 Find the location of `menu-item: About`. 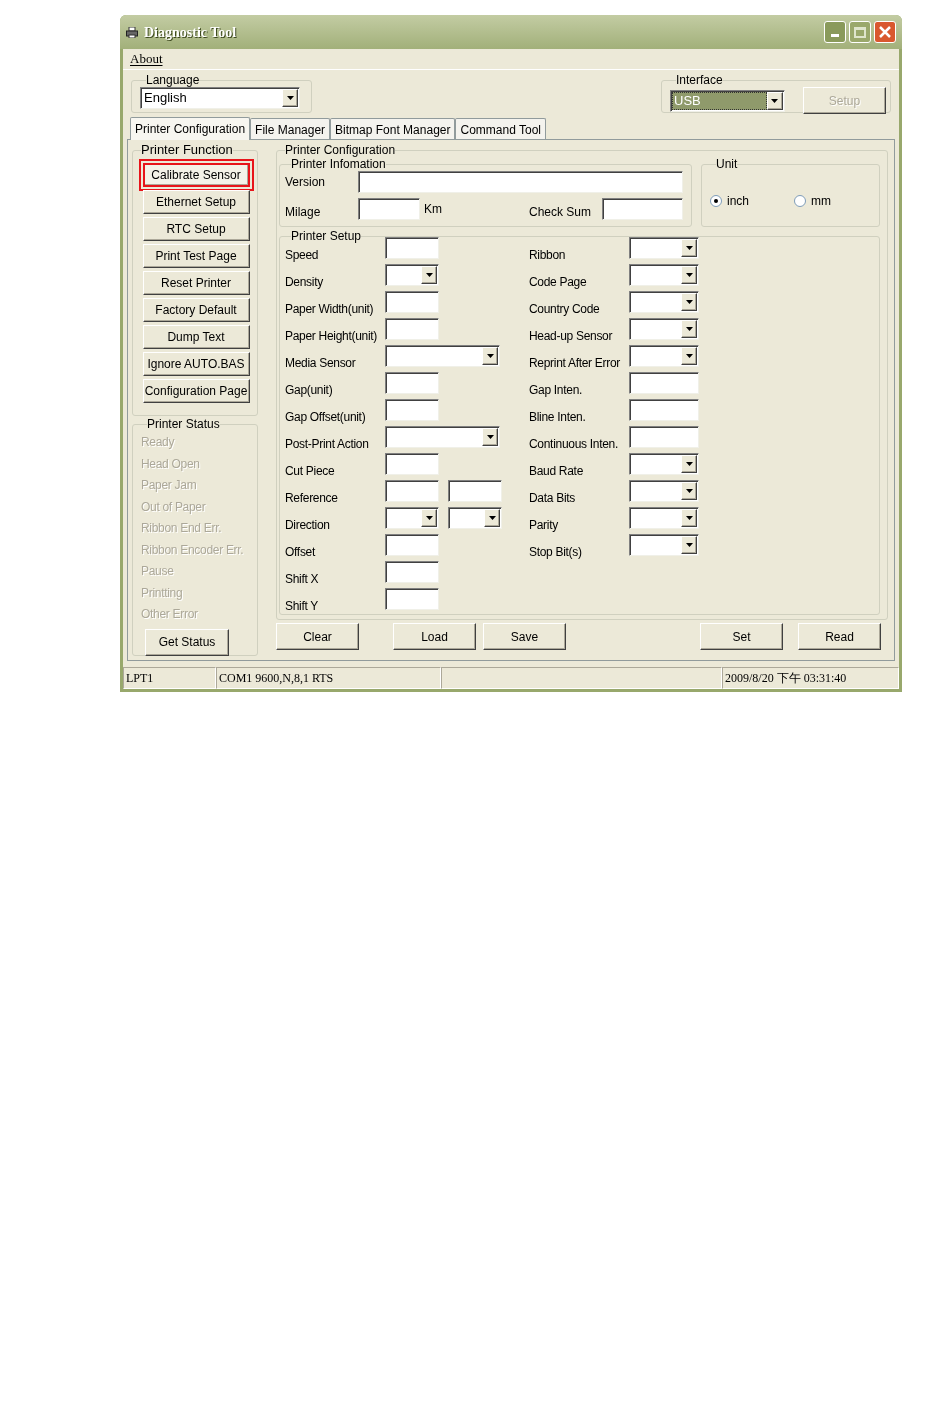

menu-item: About is located at coordinates (146, 59).